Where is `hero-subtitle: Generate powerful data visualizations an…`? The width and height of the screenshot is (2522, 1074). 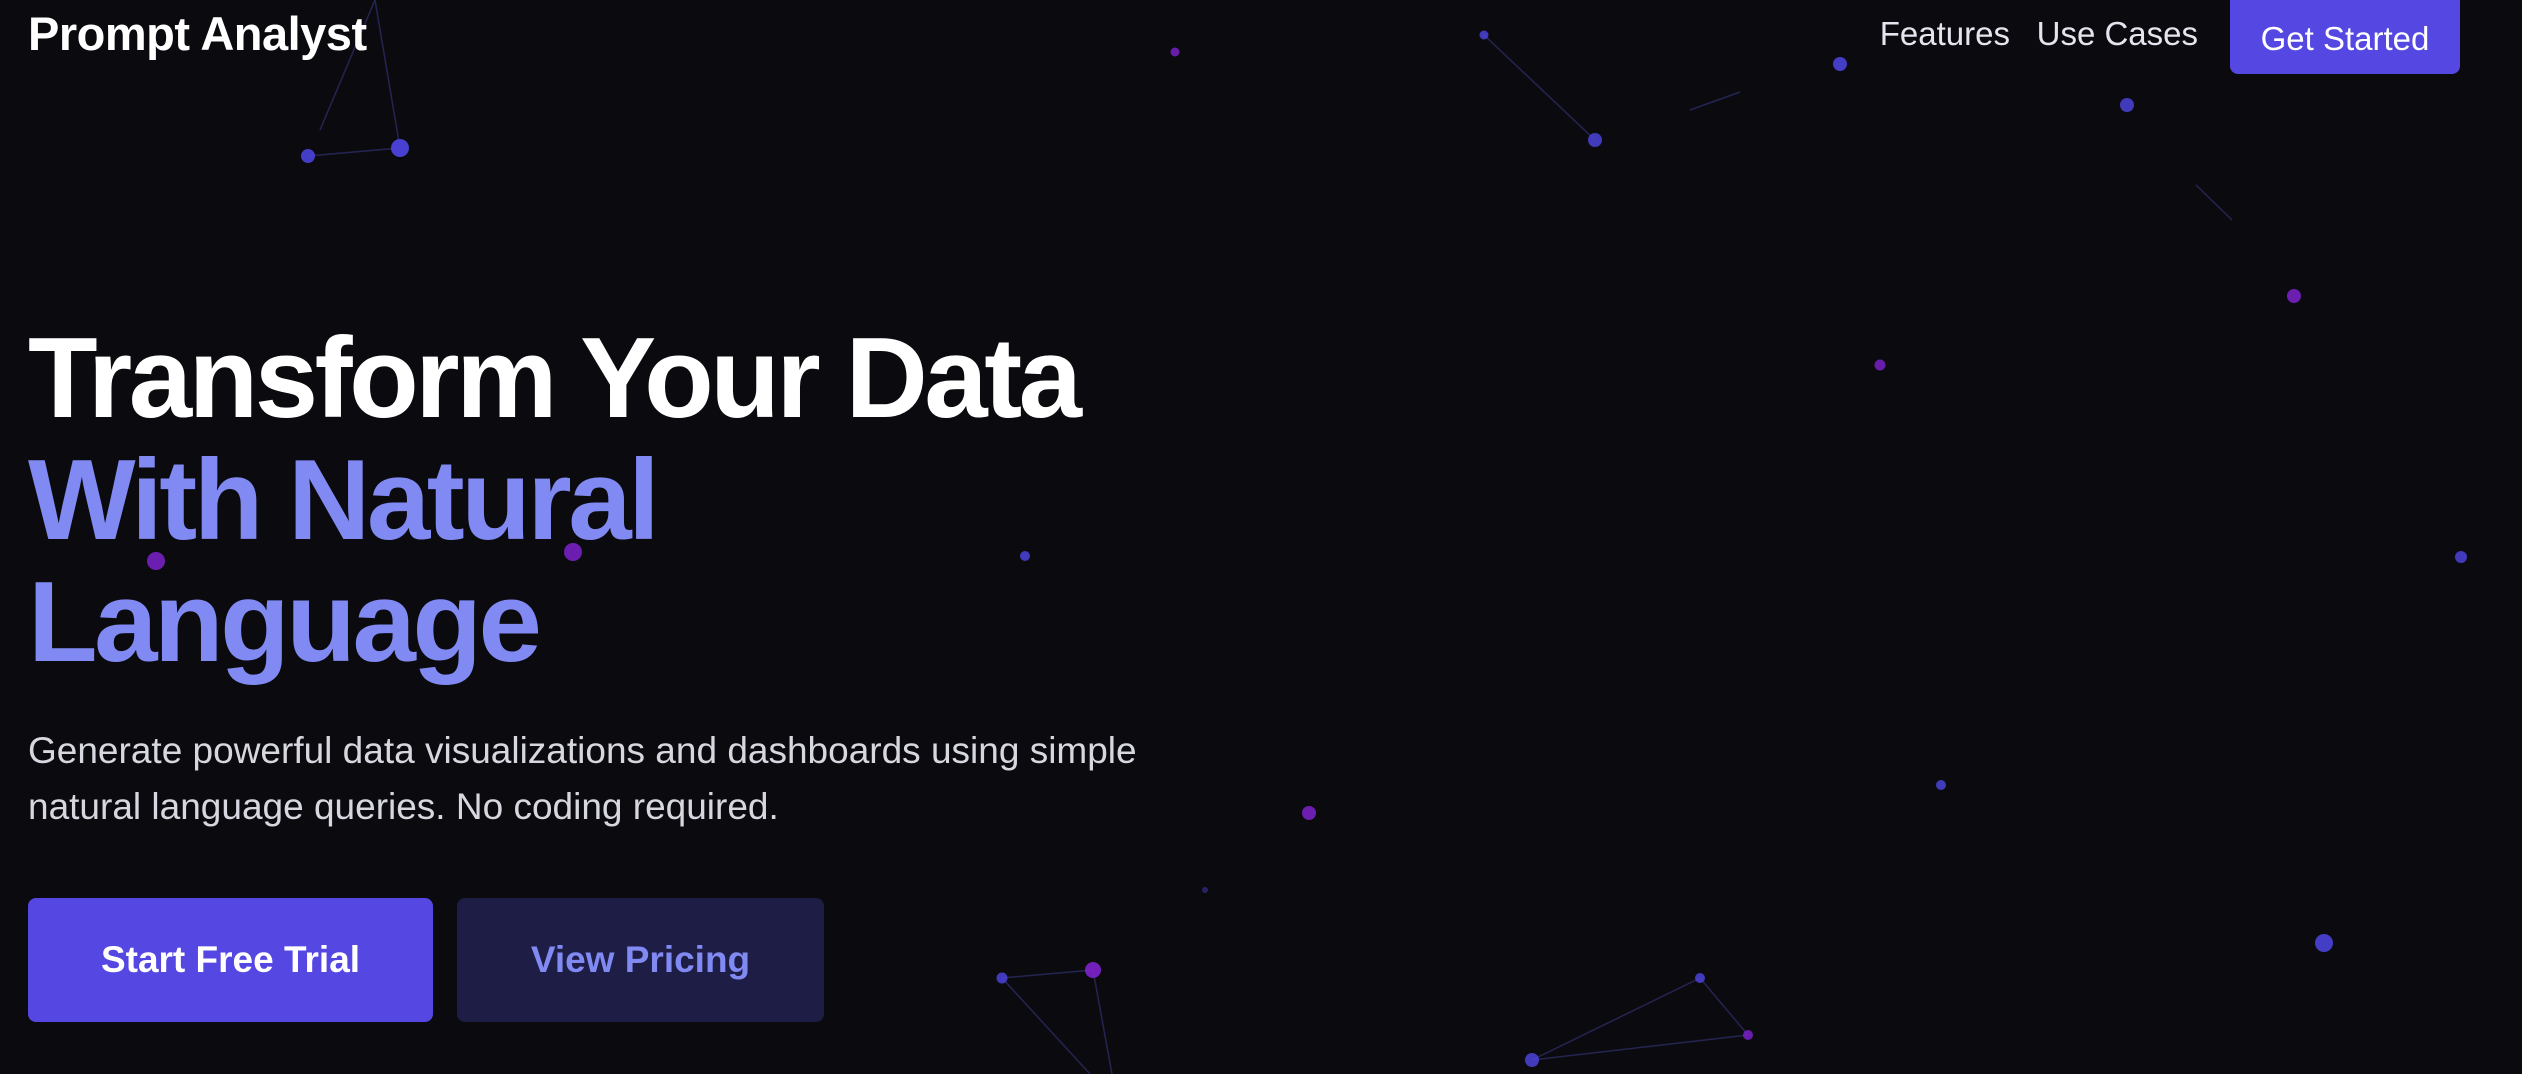
hero-subtitle: Generate powerful data visualizations an… is located at coordinates (582, 778).